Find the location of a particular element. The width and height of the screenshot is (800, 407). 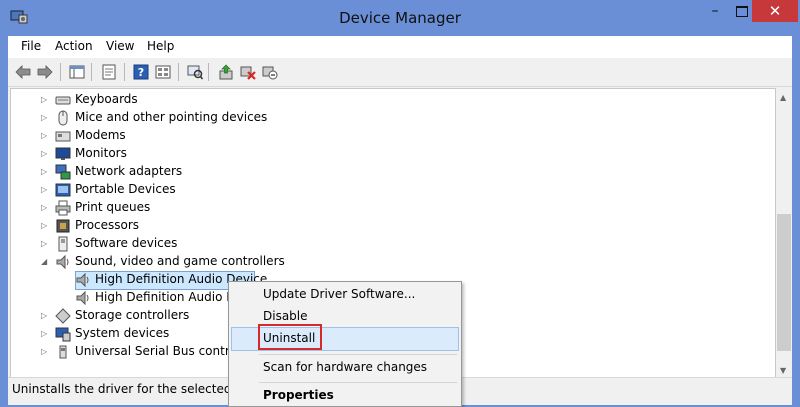

uninstall-icon is located at coordinates (248, 73).